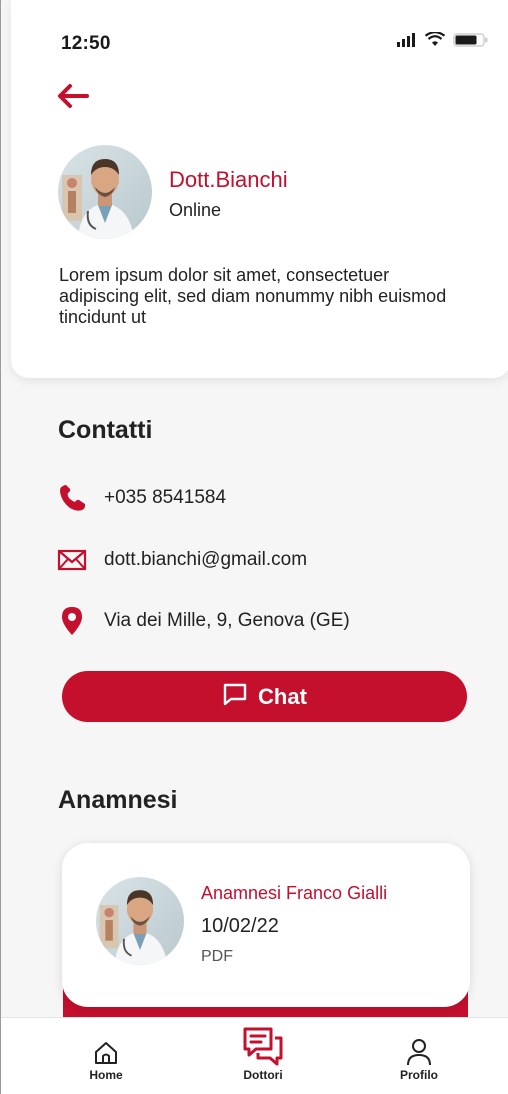 This screenshot has width=508, height=1094. What do you see at coordinates (227, 620) in the screenshot?
I see `address-value: Via dei Mille, 9, Genova (GE)` at bounding box center [227, 620].